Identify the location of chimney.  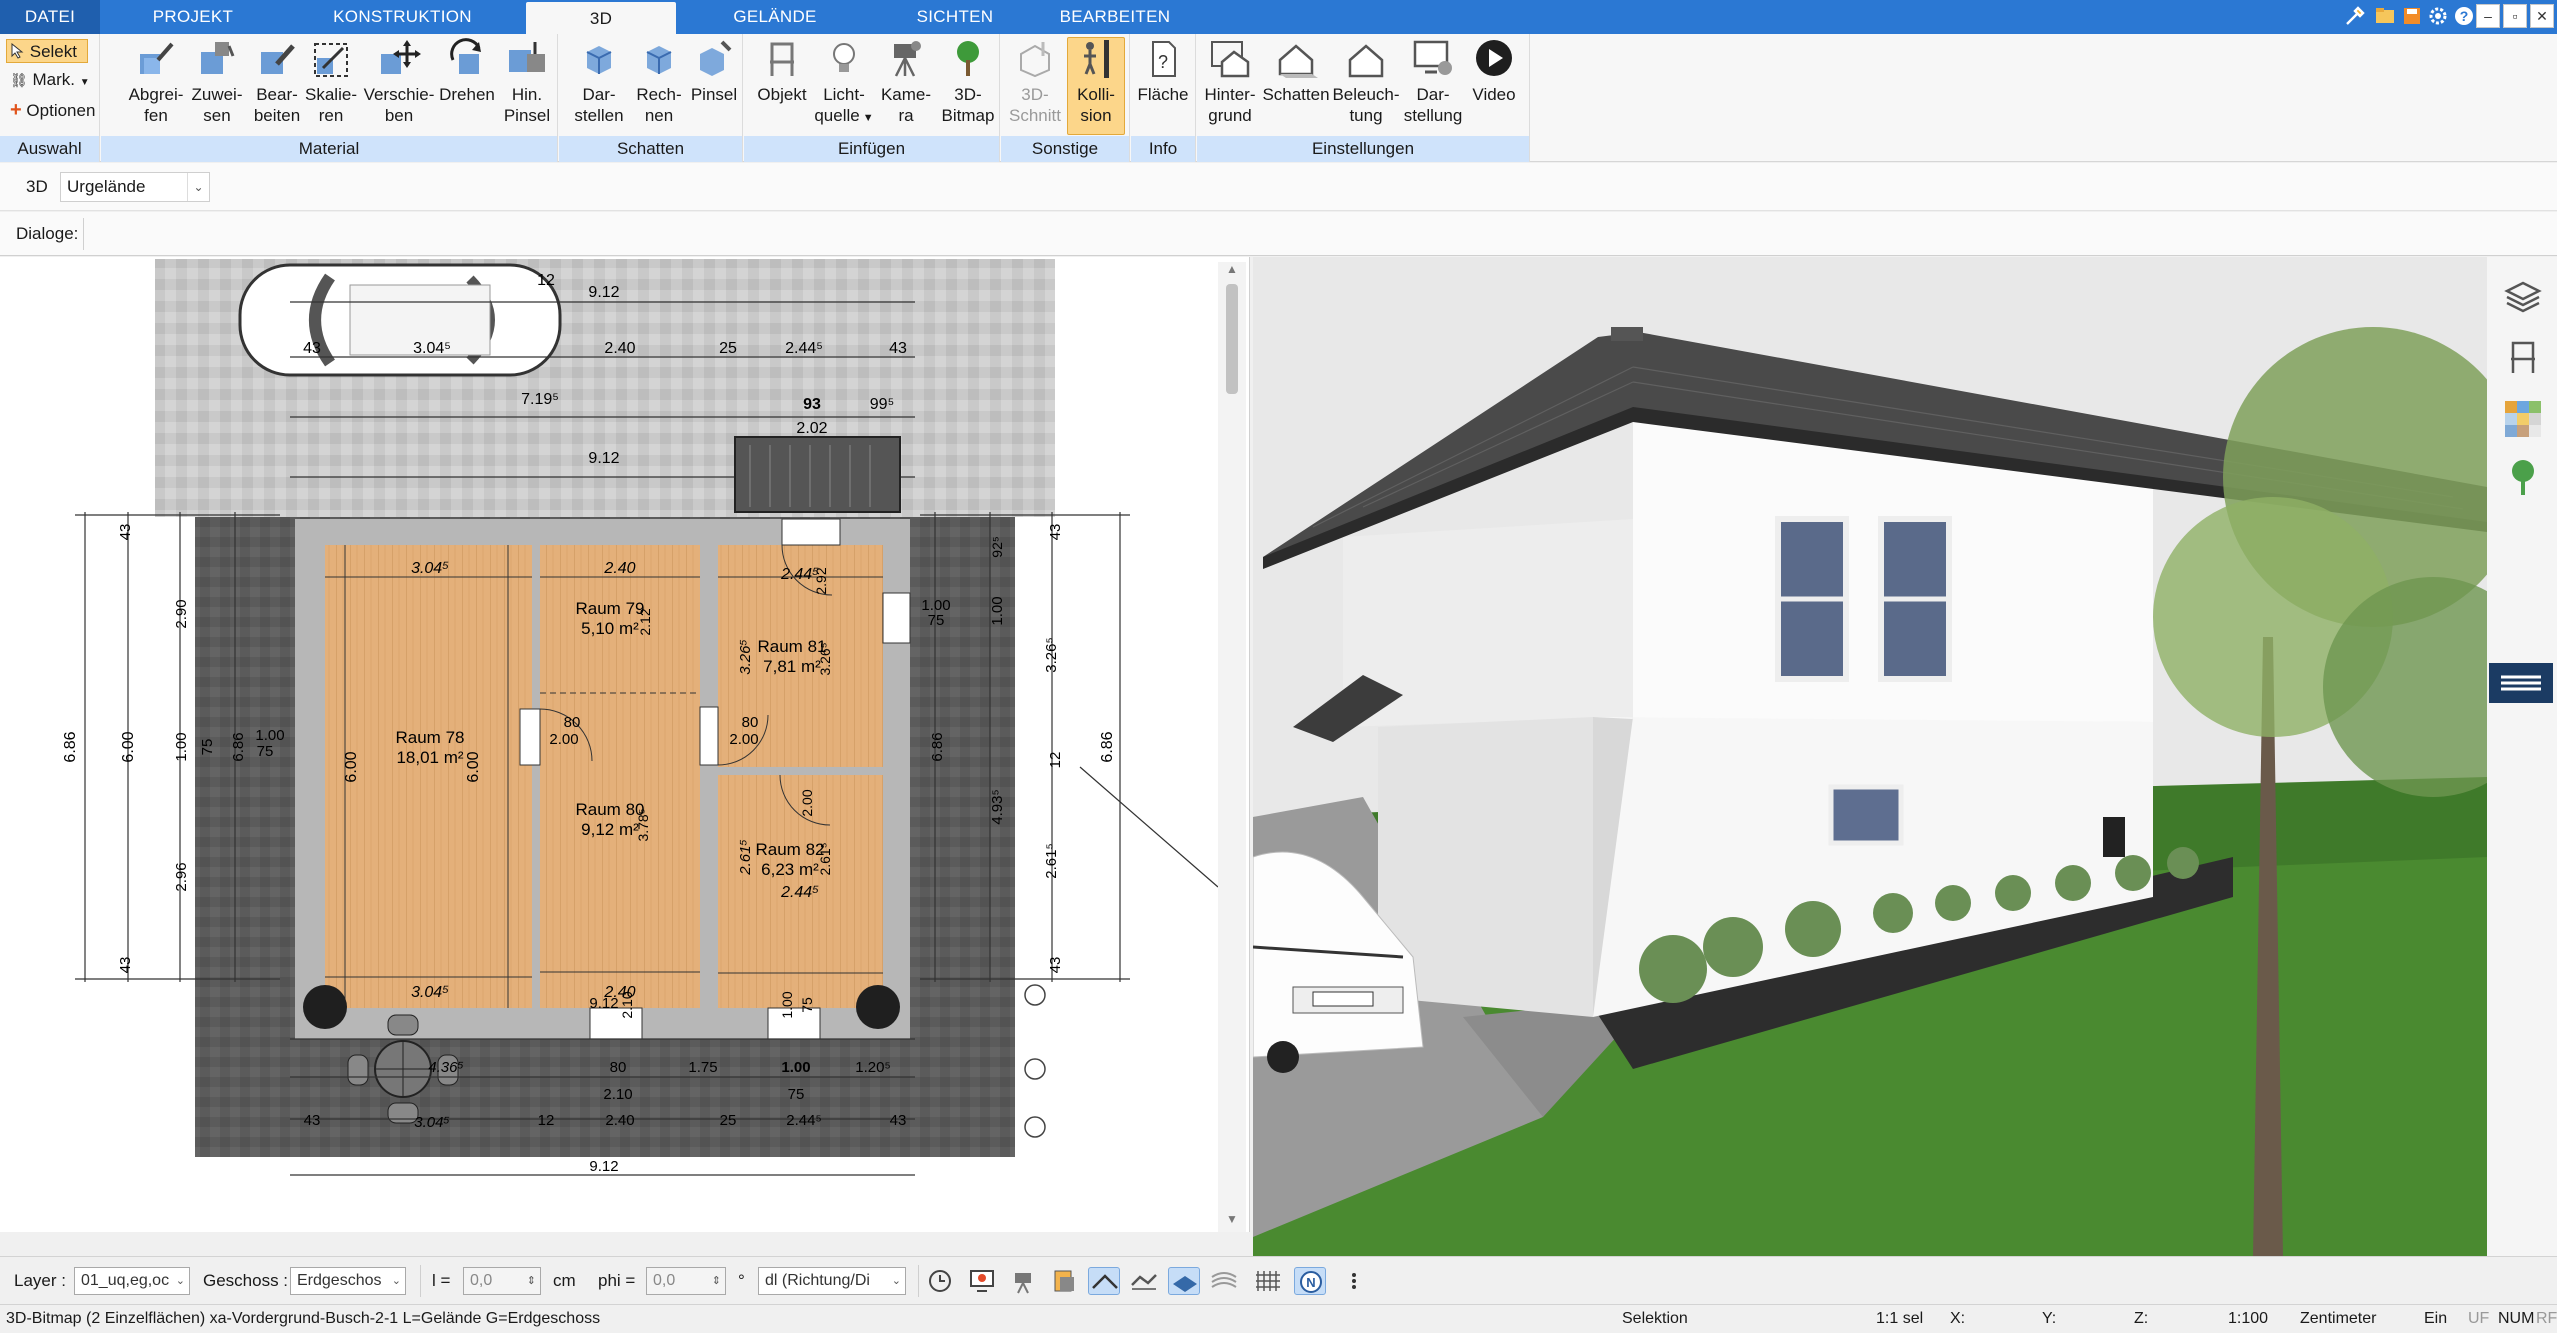
(1627, 334).